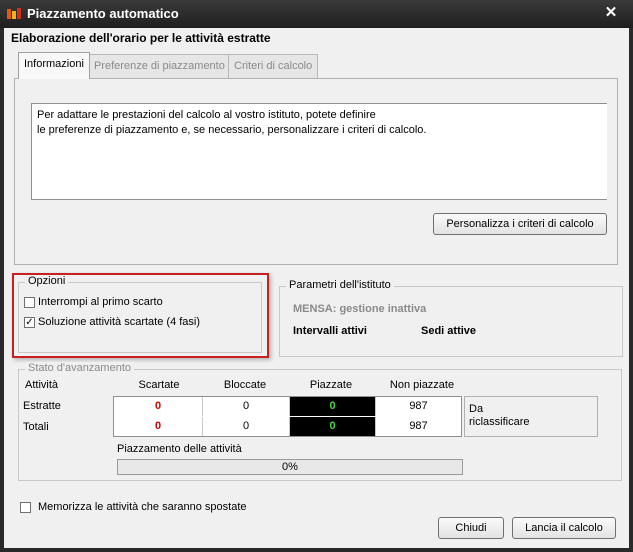 The image size is (633, 552). I want to click on checkbox-checked-icon: ✓, so click(29, 322).